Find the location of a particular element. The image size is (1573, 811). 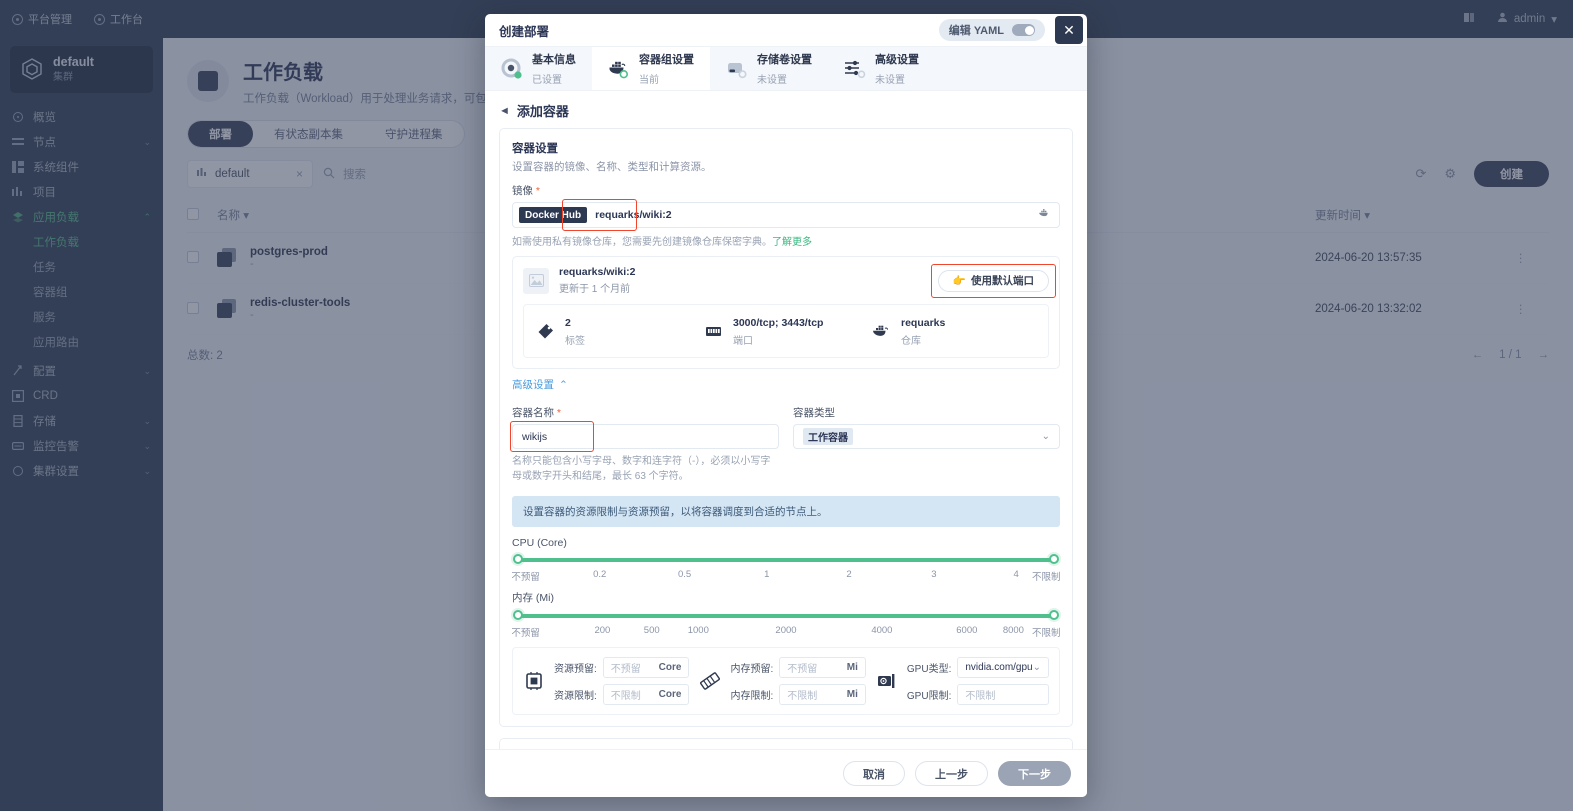

image-label: 镜像 is located at coordinates (522, 191).